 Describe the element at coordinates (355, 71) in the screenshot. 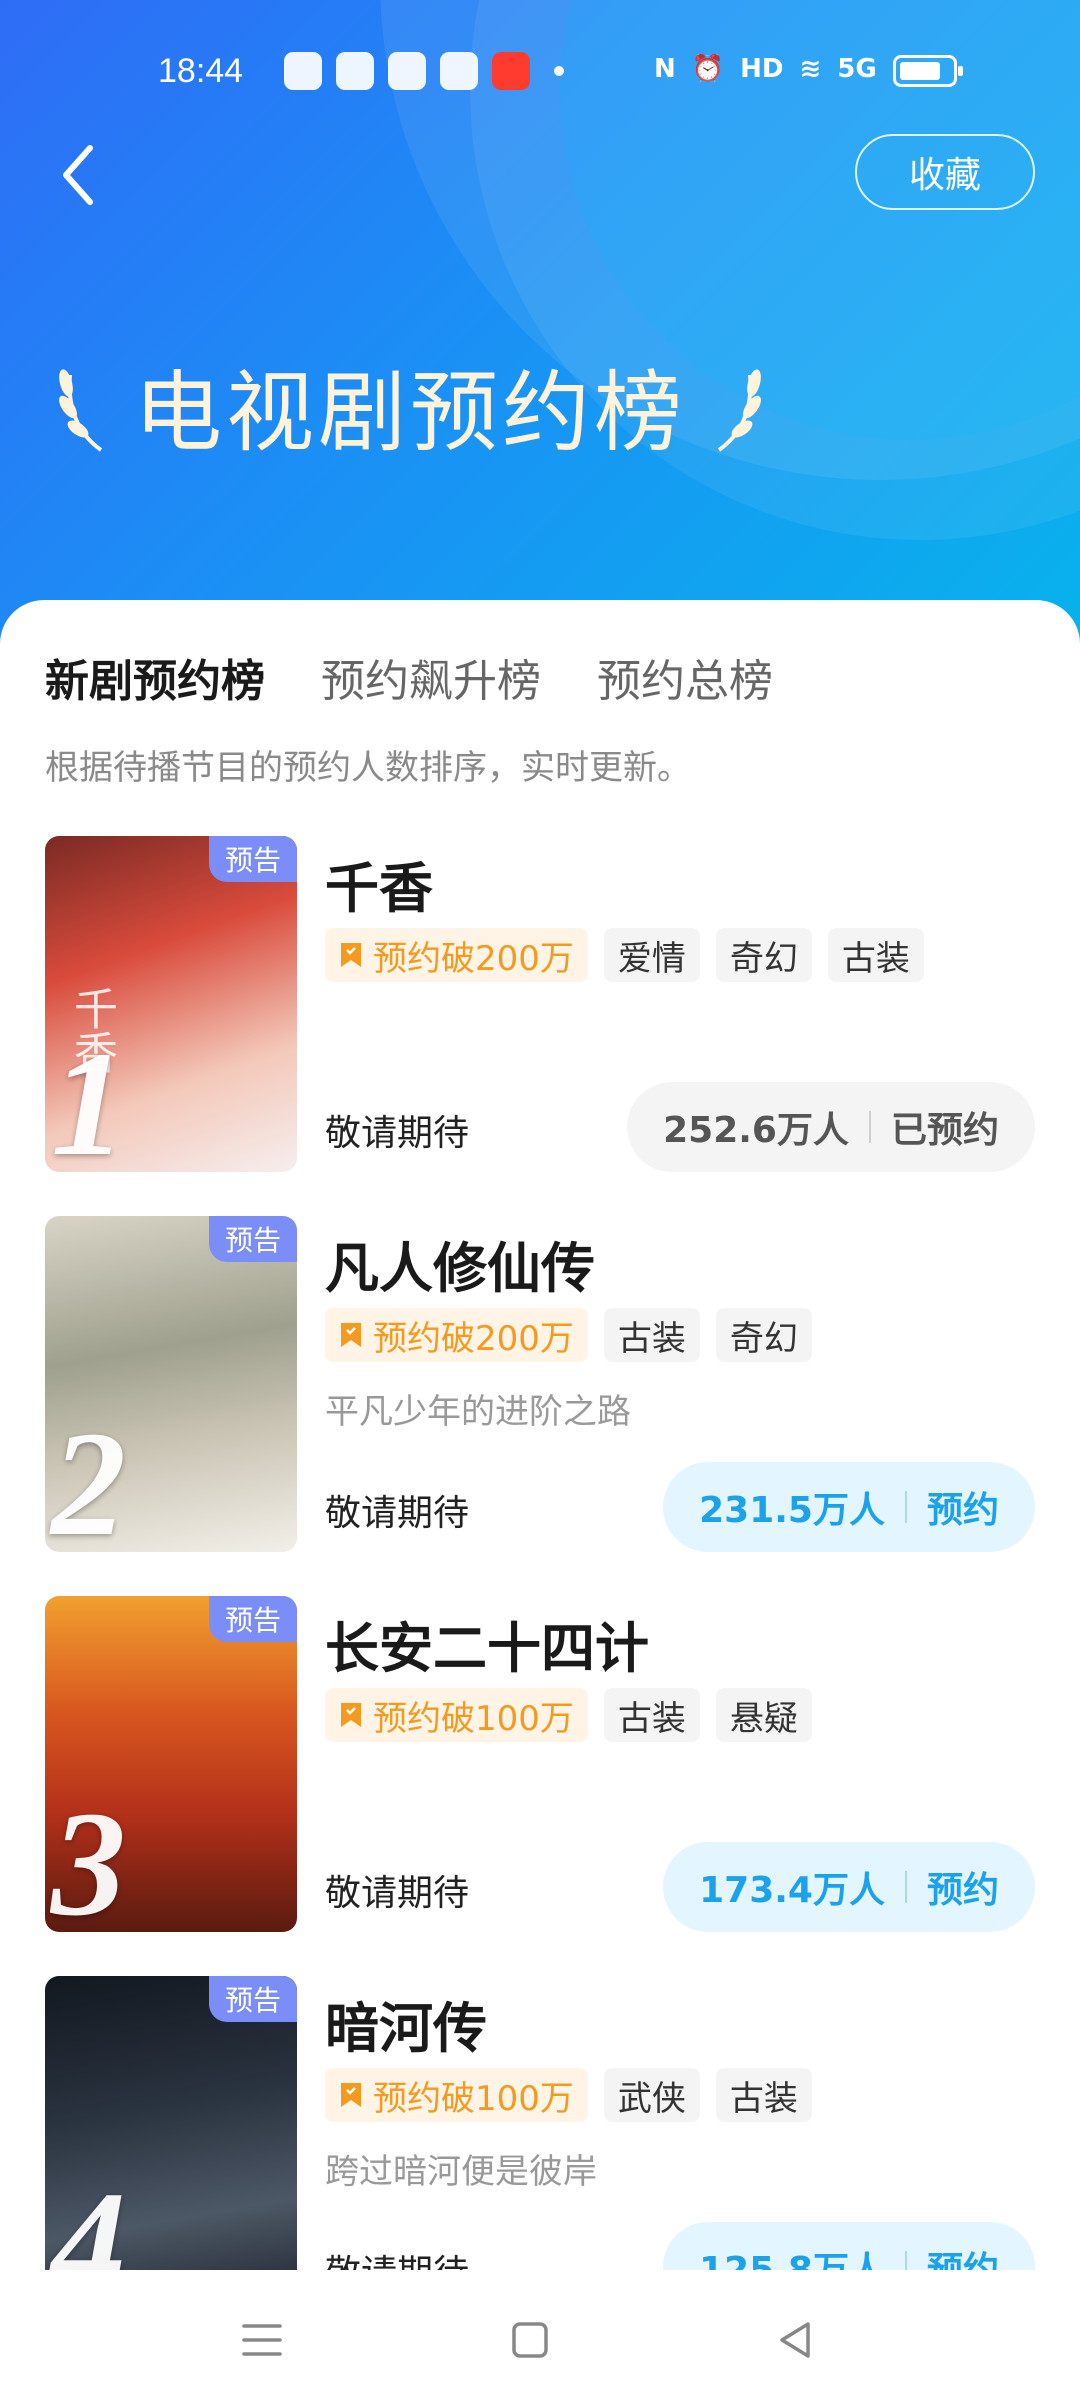

I see `wechat-icon` at that location.